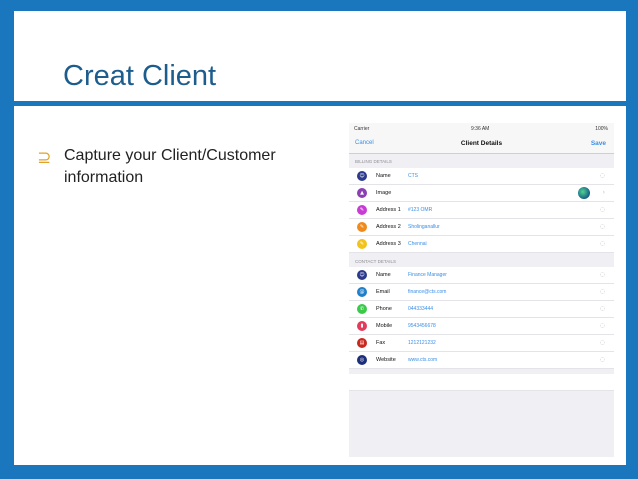 The height and width of the screenshot is (479, 638). Describe the element at coordinates (362, 193) in the screenshot. I see `image-icon: ▲` at that location.